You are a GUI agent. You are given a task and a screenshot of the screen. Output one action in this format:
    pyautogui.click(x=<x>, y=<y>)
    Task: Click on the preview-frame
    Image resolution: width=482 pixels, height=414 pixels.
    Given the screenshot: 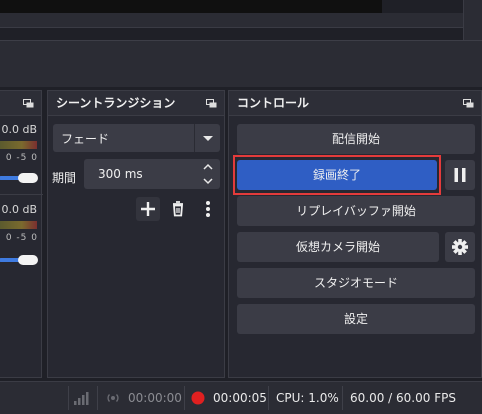 What is the action you would take?
    pyautogui.click(x=231, y=20)
    